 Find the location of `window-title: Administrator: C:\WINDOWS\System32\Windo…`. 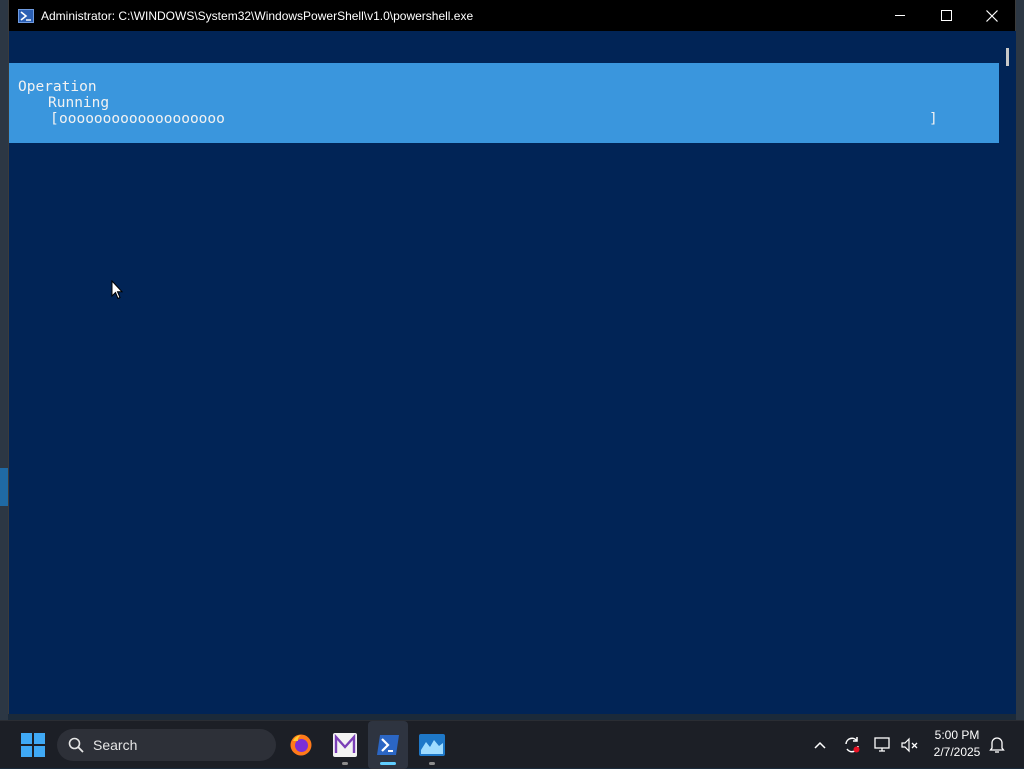

window-title: Administrator: C:\WINDOWS\System32\Windo… is located at coordinates (257, 15).